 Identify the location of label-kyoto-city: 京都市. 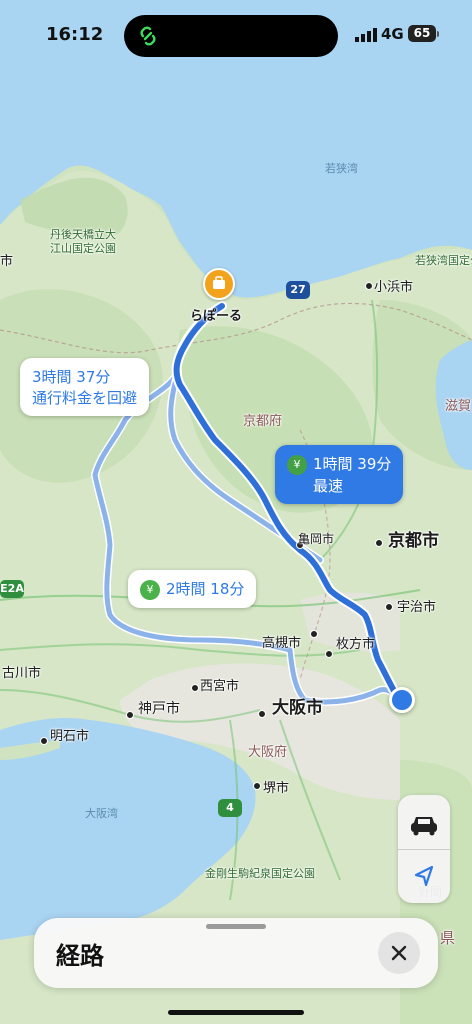
(413, 538).